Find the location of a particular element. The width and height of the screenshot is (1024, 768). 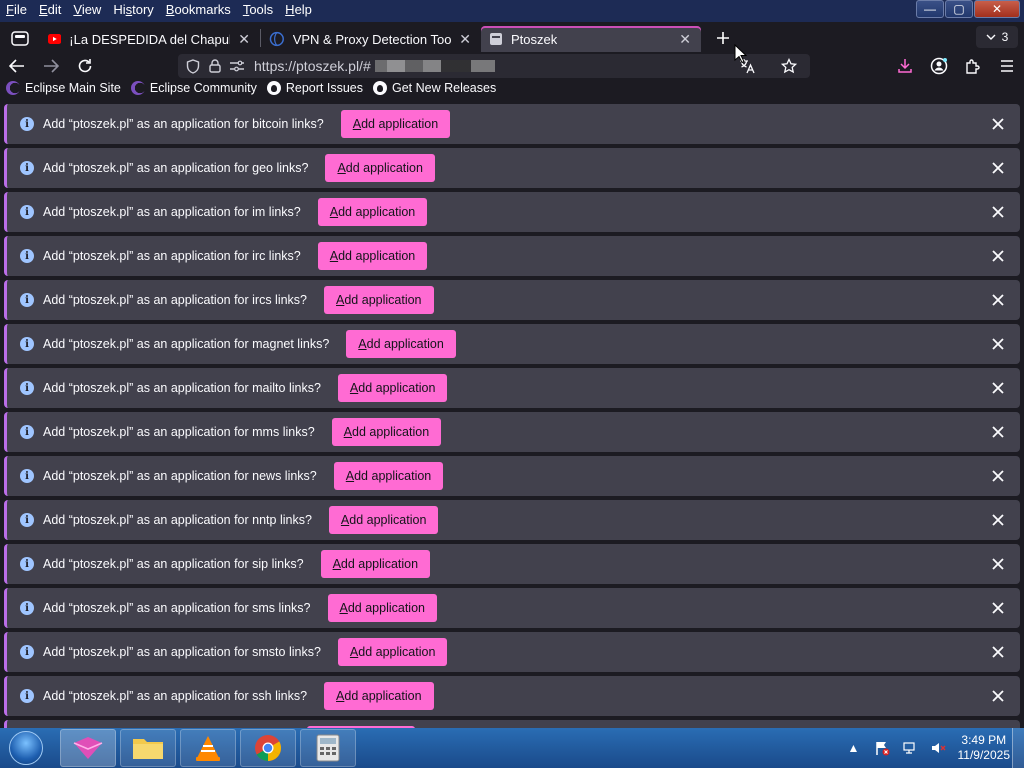

close-icon is located at coordinates (998, 564).